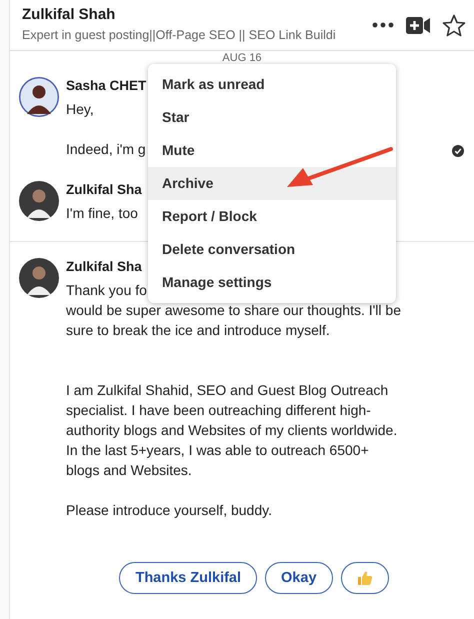 The width and height of the screenshot is (474, 619). I want to click on message-text: Hey,, so click(80, 109).